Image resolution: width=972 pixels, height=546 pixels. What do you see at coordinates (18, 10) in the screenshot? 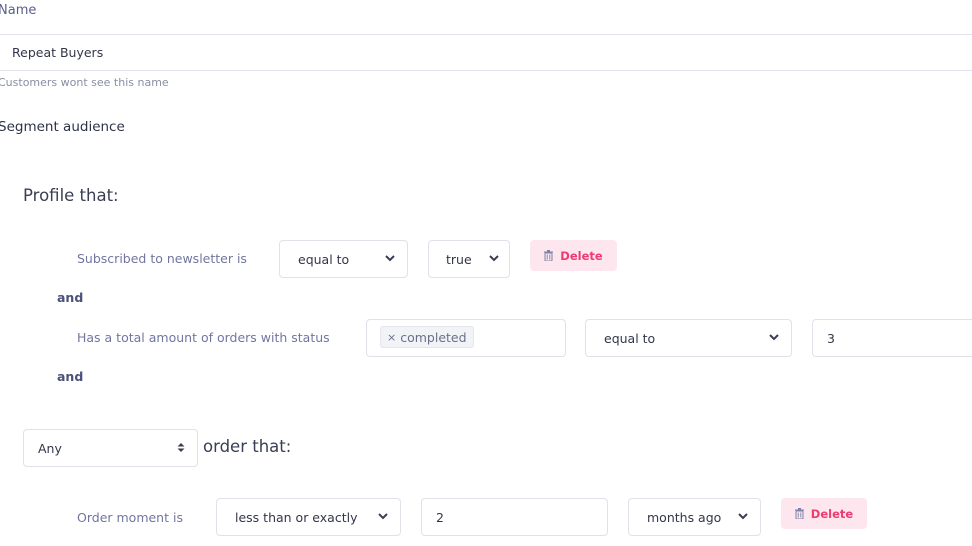
I see `name-label: Name` at bounding box center [18, 10].